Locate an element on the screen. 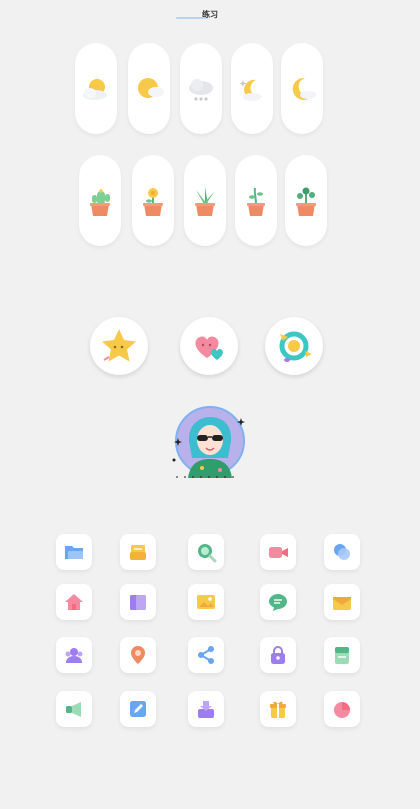  flower-pot-icon is located at coordinates (153, 201).